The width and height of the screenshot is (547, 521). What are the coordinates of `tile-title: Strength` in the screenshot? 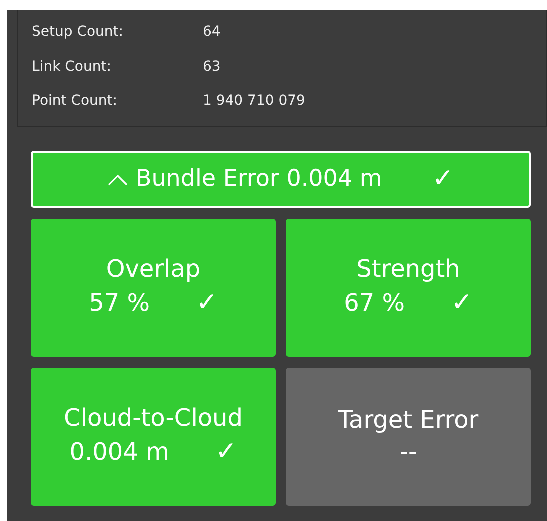 It's located at (408, 270).